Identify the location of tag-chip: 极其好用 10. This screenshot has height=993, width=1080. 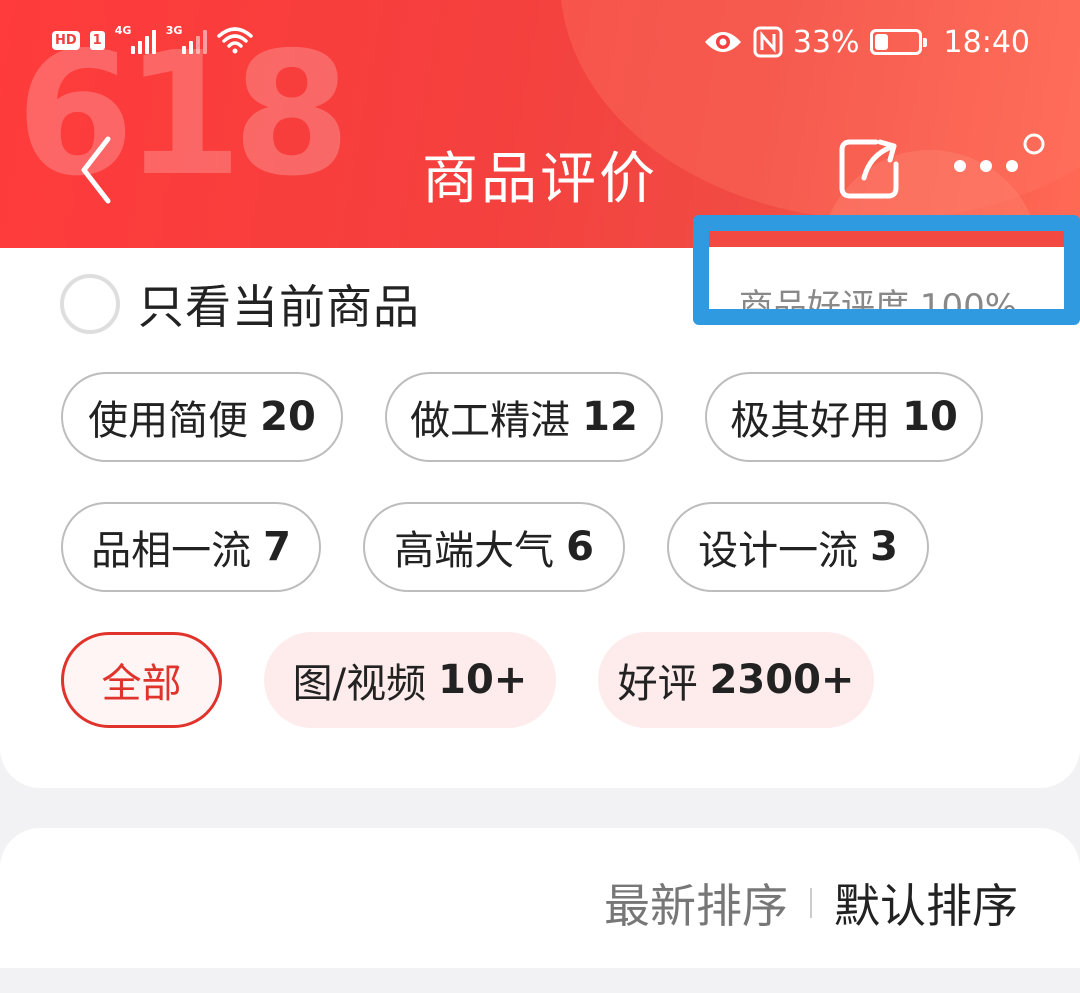
(844, 417).